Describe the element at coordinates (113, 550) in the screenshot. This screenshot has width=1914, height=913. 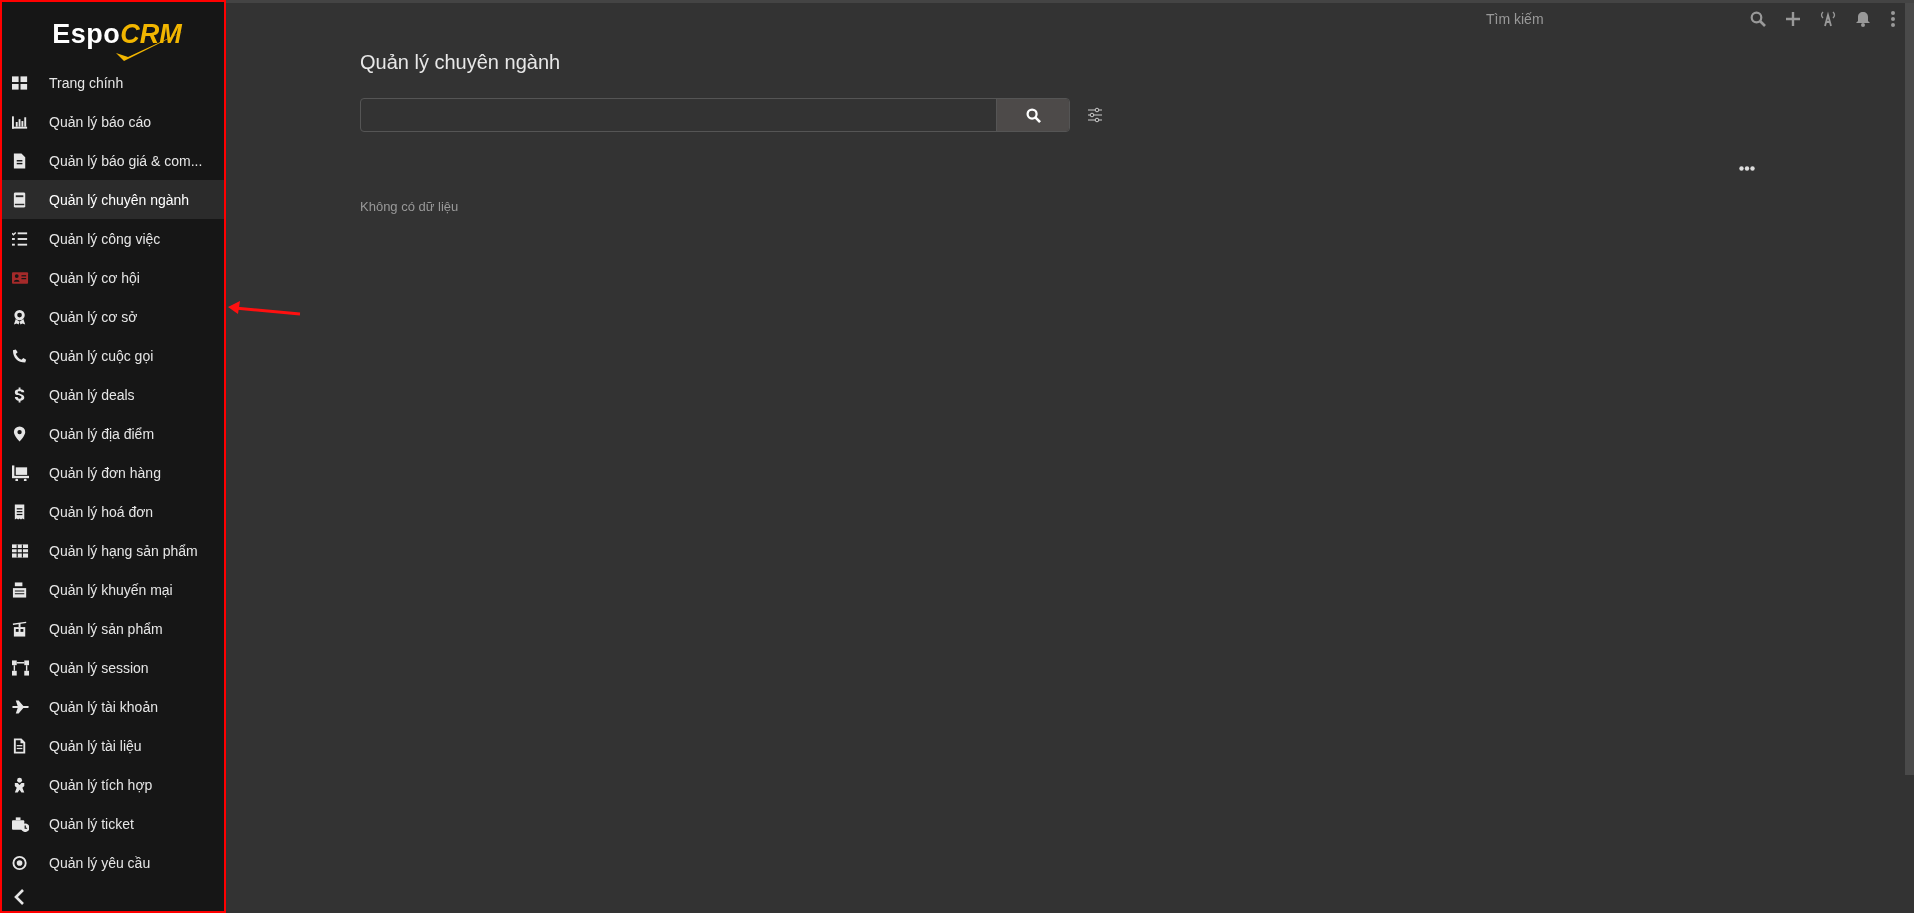
I see `sidebar-item: Quản lý hạng sản phẩm` at that location.